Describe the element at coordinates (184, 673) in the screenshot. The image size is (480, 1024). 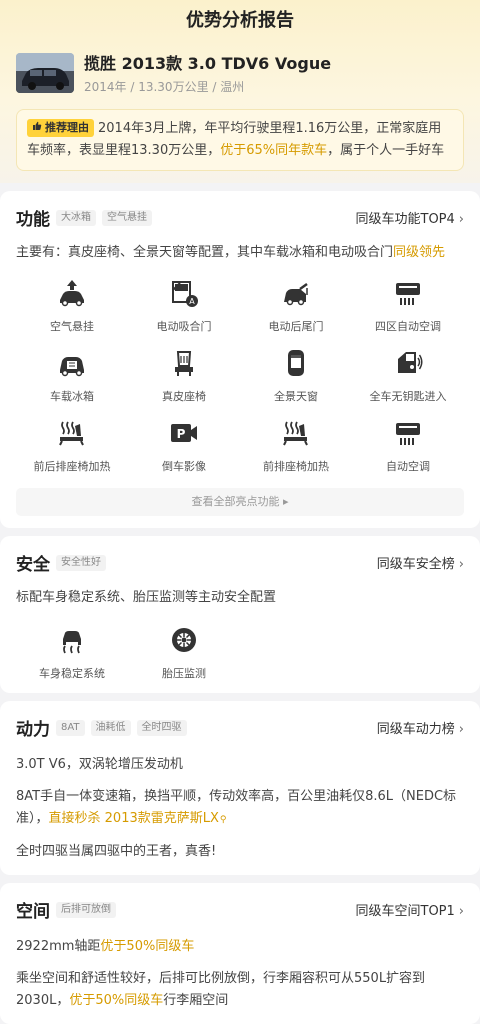
I see `feature-label: 胎压监测` at that location.